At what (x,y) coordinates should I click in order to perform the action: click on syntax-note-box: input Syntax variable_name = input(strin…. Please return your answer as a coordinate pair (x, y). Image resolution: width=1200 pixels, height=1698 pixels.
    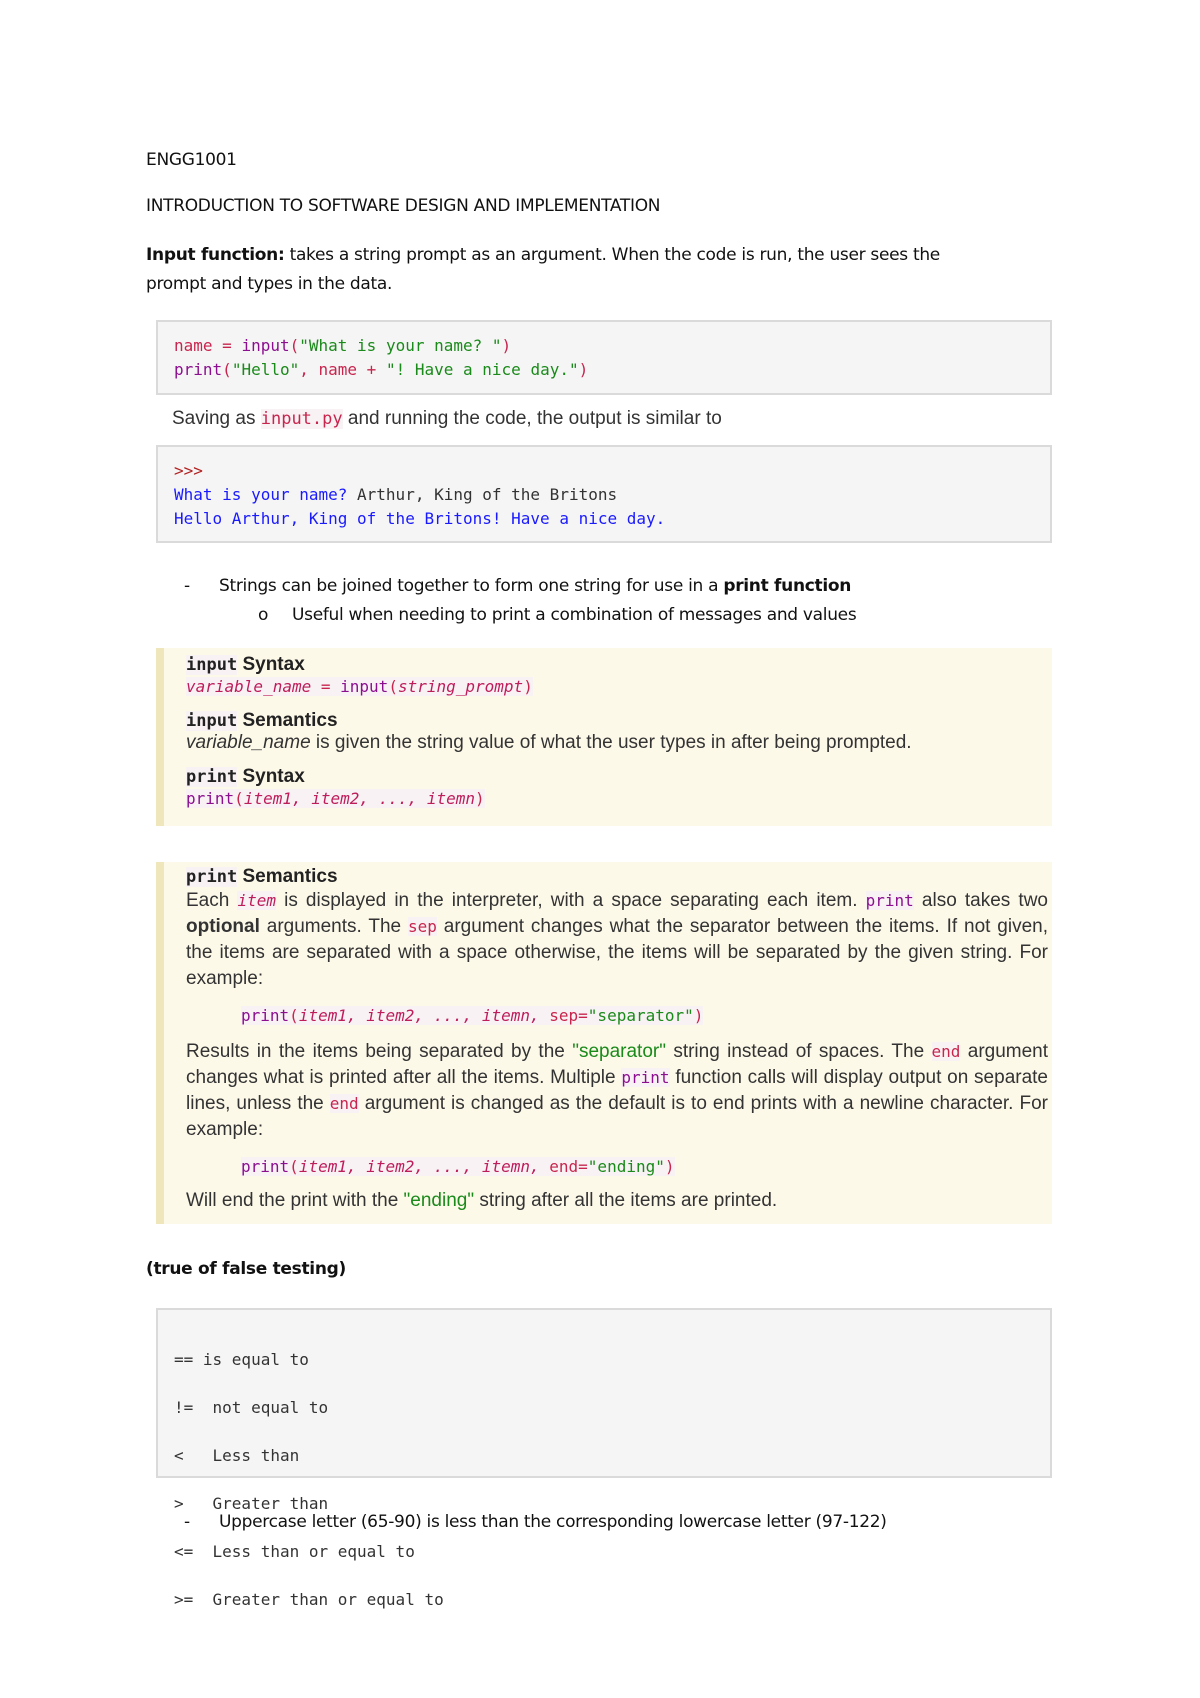
    Looking at the image, I should click on (604, 737).